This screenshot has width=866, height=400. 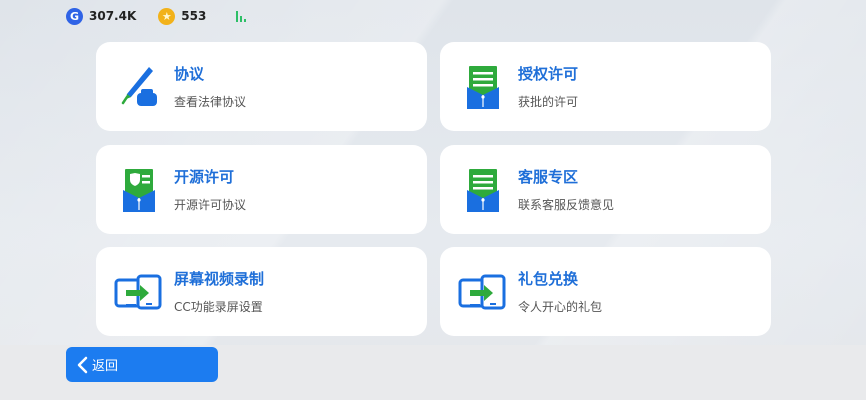 What do you see at coordinates (113, 16) in the screenshot?
I see `g-coin-value: 307.4K` at bounding box center [113, 16].